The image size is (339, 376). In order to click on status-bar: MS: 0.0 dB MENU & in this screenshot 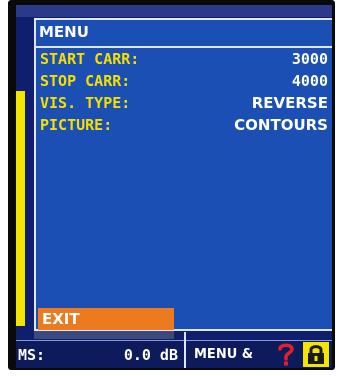, I will do `click(174, 350)`.